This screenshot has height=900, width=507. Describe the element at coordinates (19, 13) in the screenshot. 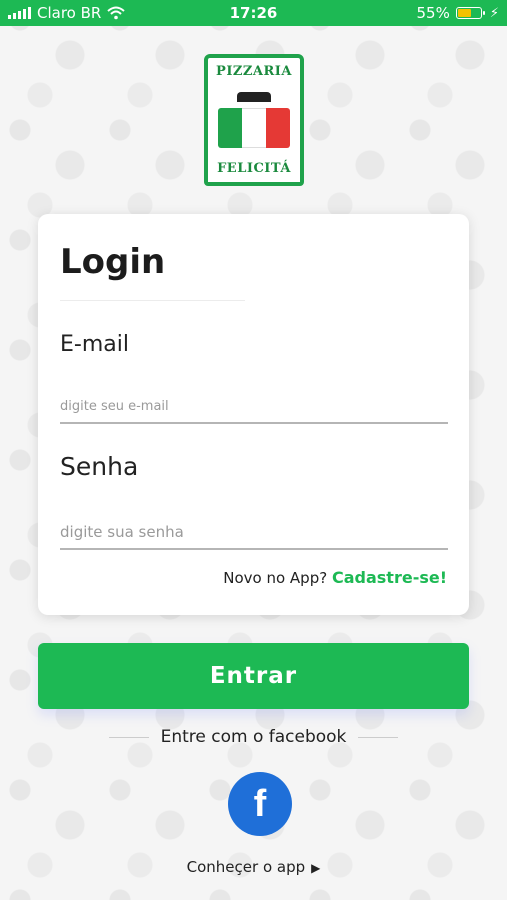

I see `signal-bars-icon` at that location.